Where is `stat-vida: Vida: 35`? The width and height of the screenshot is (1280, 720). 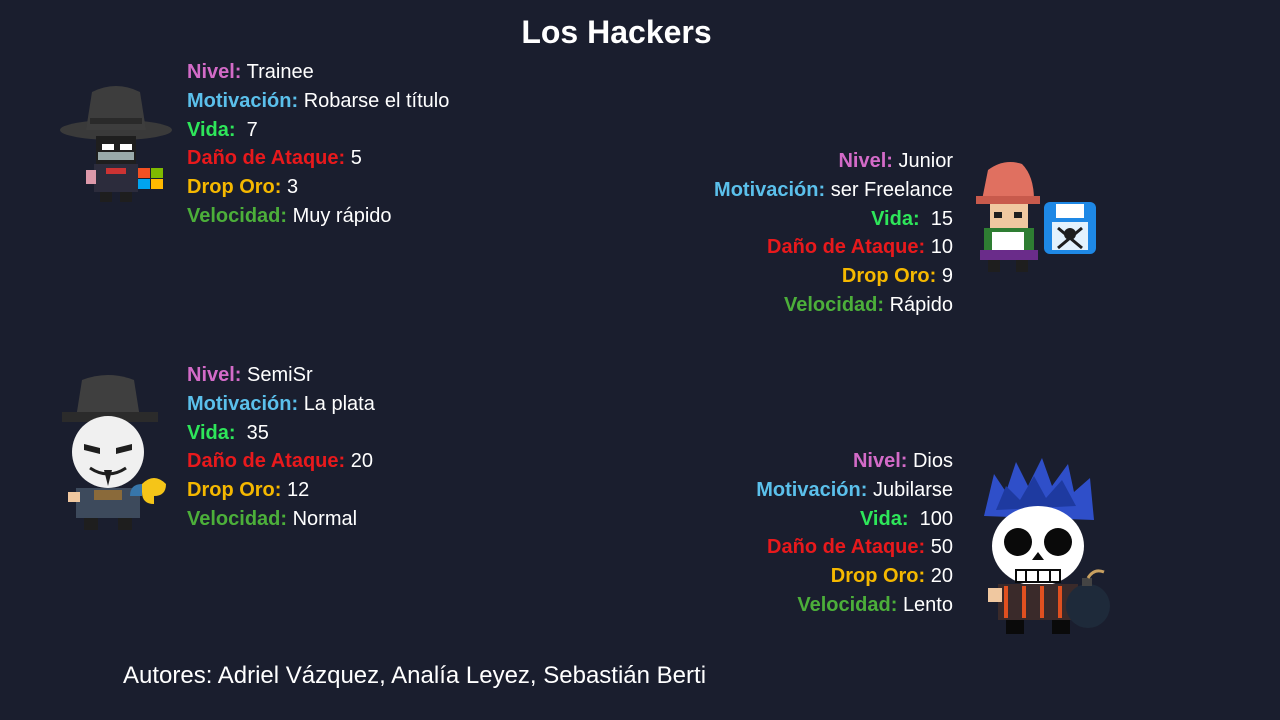
stat-vida: Vida: 35 is located at coordinates (228, 432).